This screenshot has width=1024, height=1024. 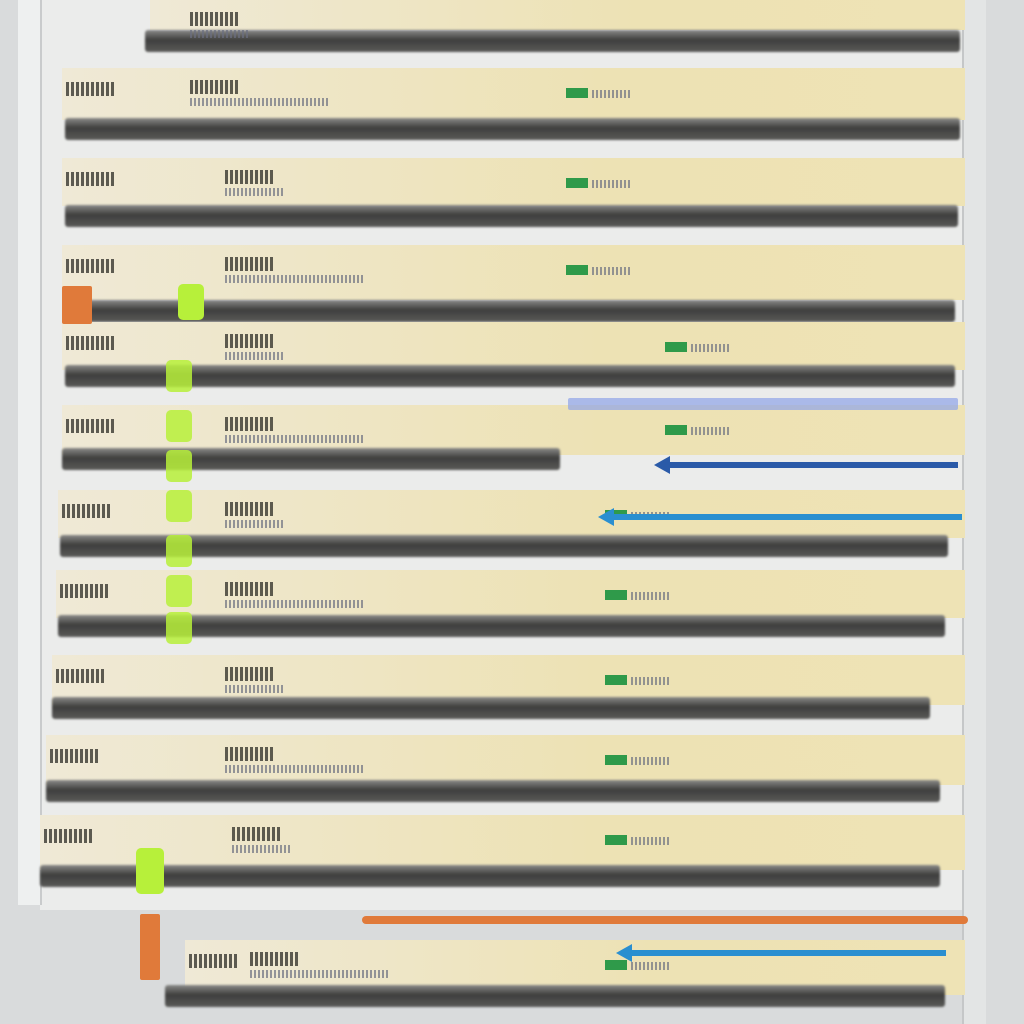 What do you see at coordinates (30, 452) in the screenshot?
I see `left-window-frame` at bounding box center [30, 452].